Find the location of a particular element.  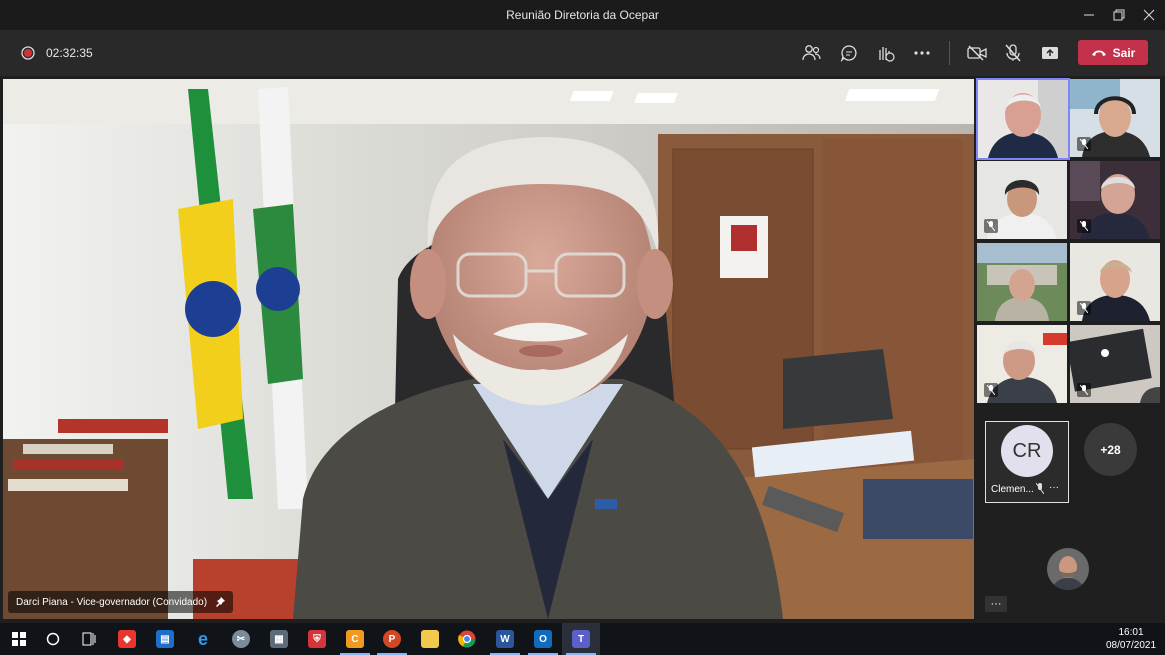

people-icon is located at coordinates (811, 53).